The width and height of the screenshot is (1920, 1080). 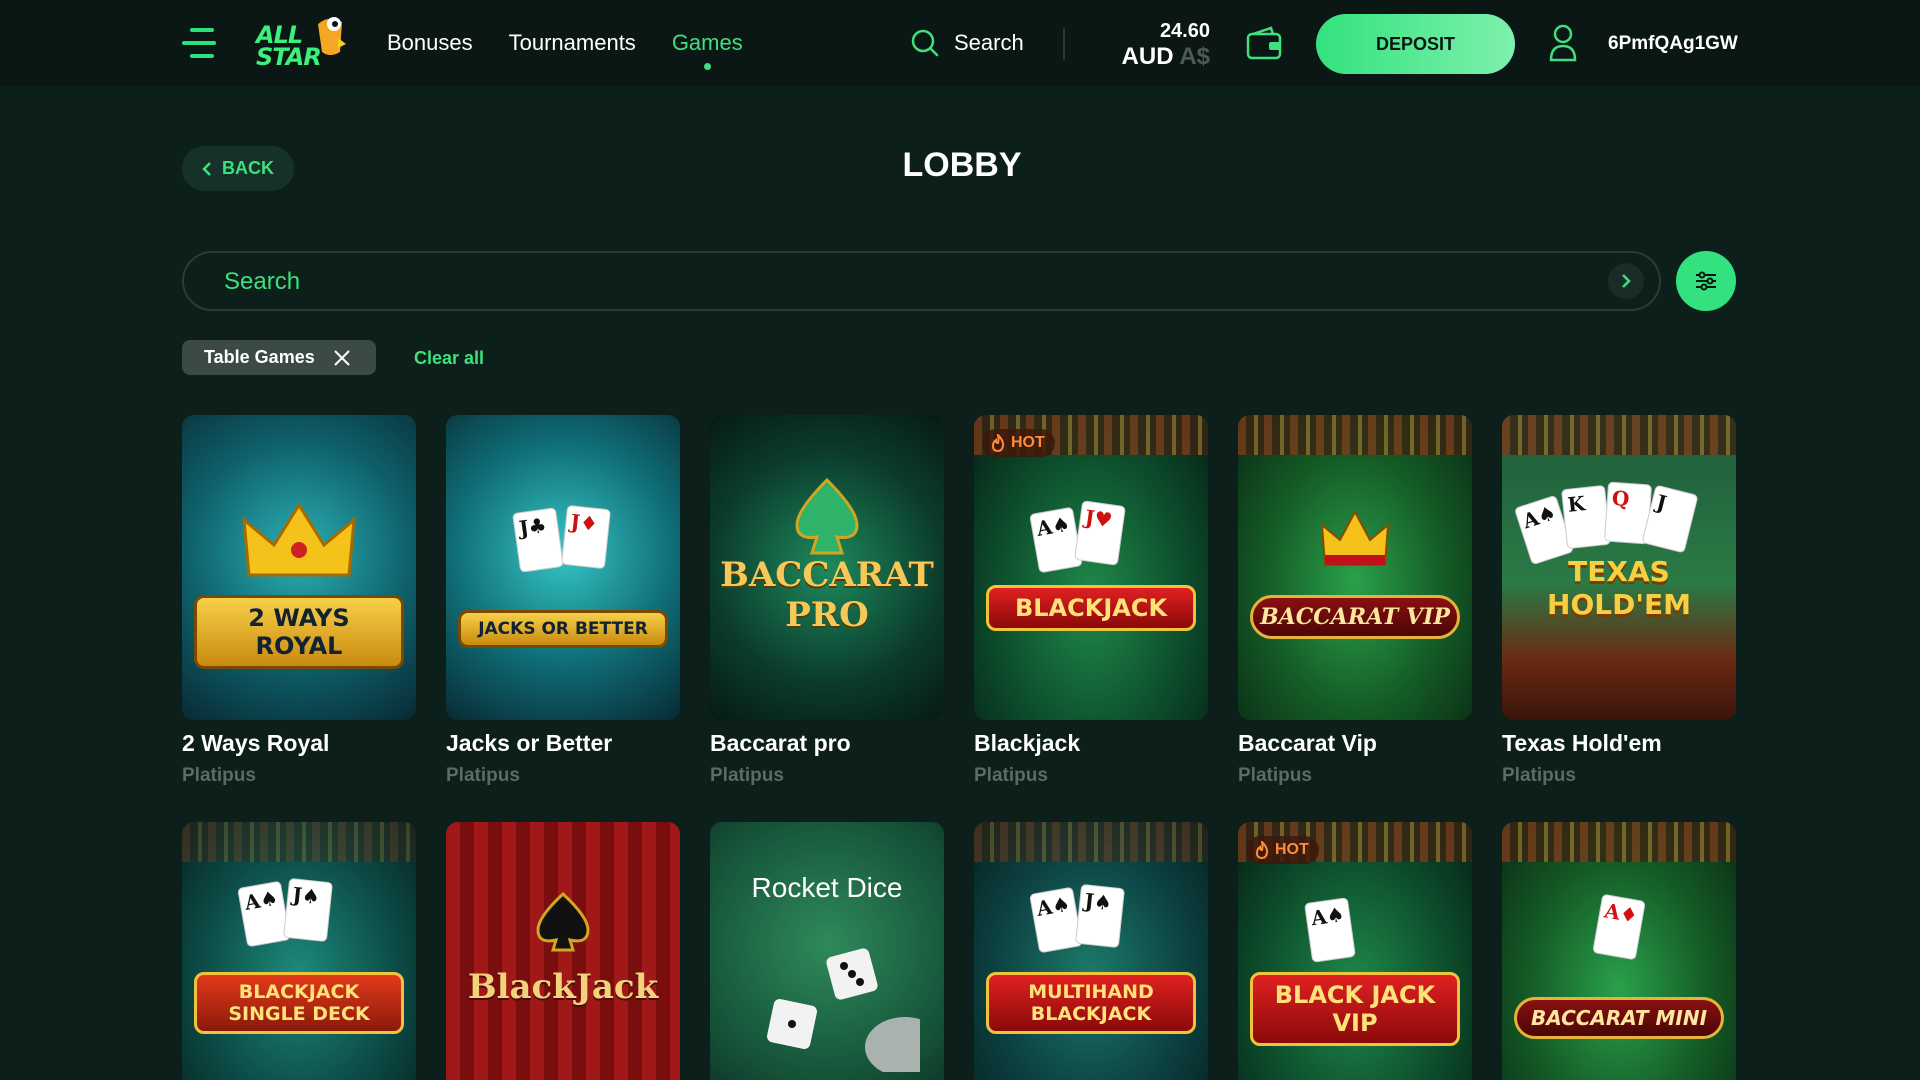 What do you see at coordinates (299, 1003) in the screenshot?
I see `game-art-title: BLACKJACK SINGLE DECK` at bounding box center [299, 1003].